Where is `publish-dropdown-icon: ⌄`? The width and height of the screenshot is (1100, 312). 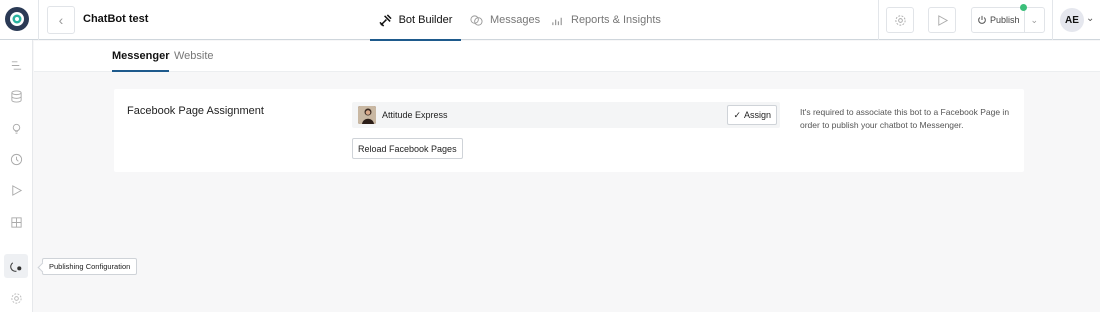
publish-dropdown-icon: ⌄ is located at coordinates (1034, 20).